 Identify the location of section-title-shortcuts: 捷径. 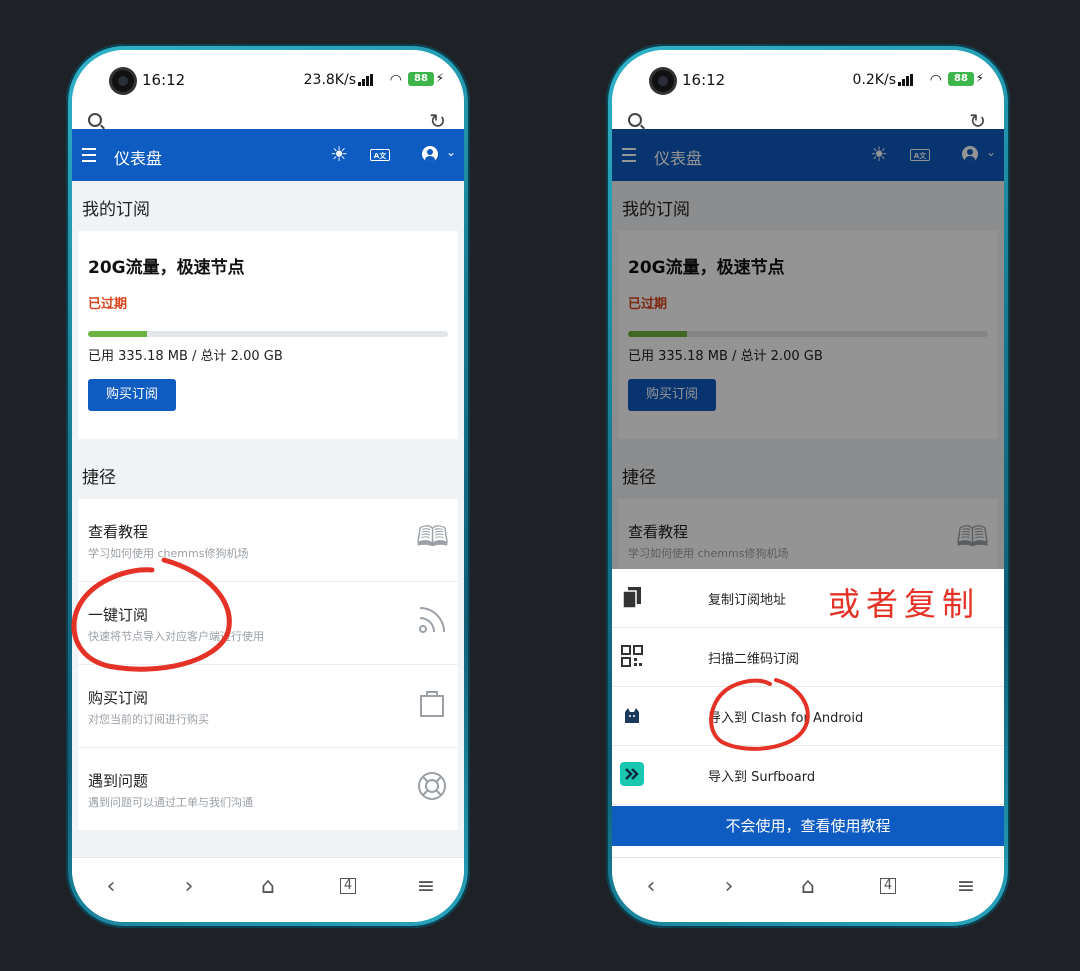
(99, 478).